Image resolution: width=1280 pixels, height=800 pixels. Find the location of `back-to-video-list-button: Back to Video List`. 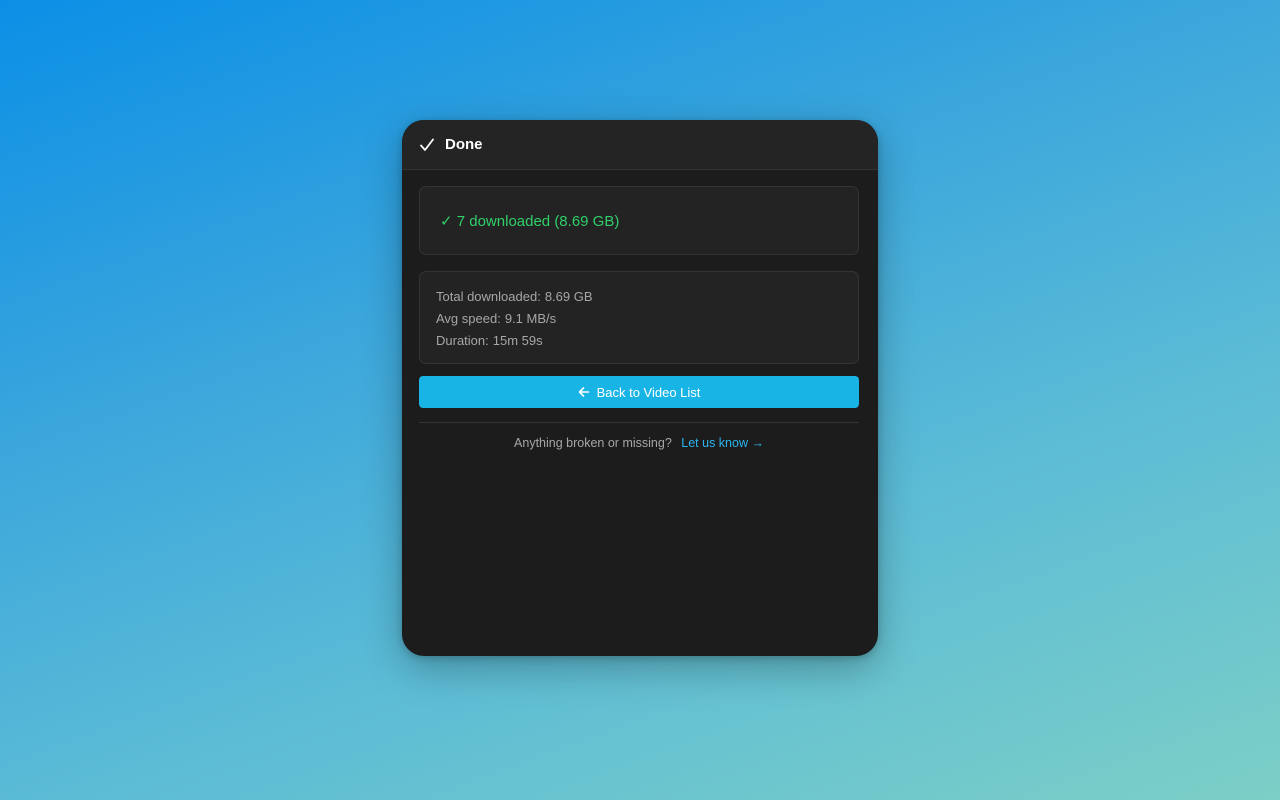

back-to-video-list-button: Back to Video List is located at coordinates (639, 392).